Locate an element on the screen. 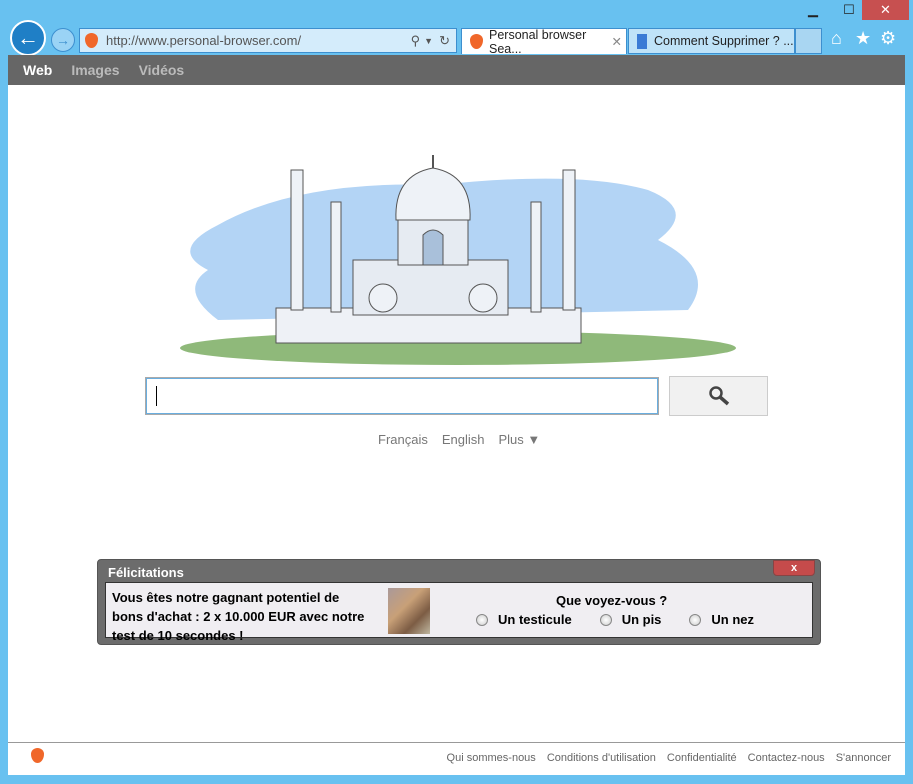 The height and width of the screenshot is (784, 913). favorites-star-icon: ★ is located at coordinates (863, 38).